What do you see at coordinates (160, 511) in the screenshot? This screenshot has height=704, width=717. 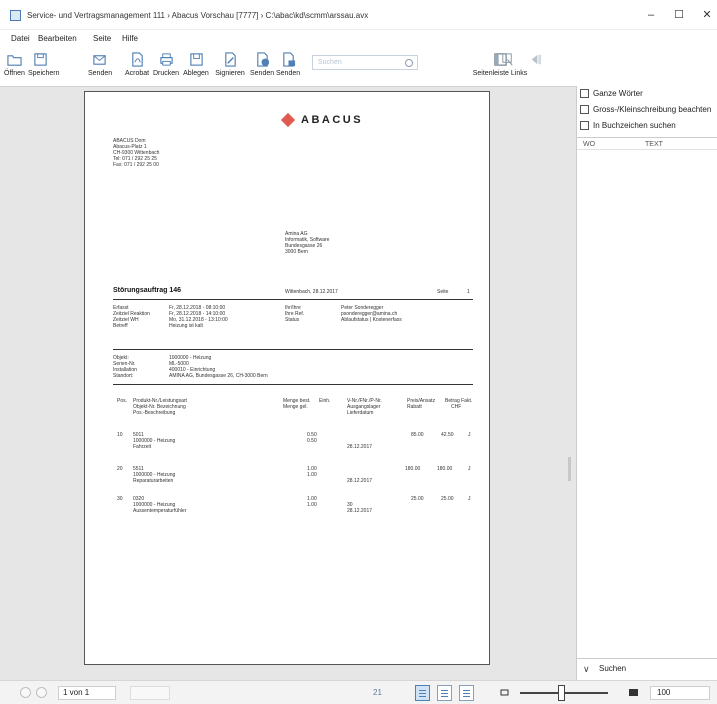 I see `item-desc: Aussentemperaturfühler` at bounding box center [160, 511].